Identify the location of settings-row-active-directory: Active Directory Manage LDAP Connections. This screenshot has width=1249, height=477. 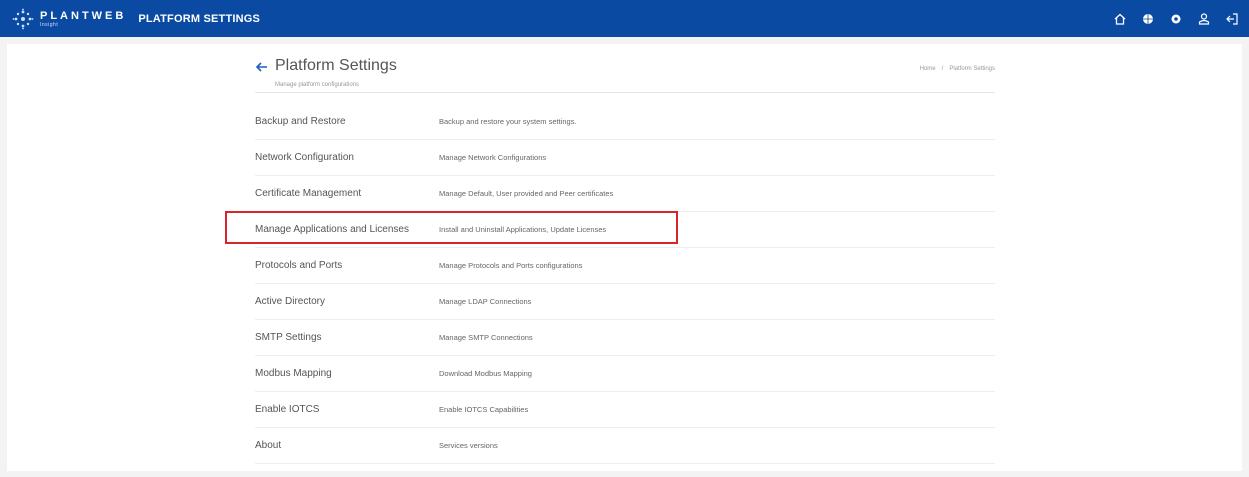
(625, 302).